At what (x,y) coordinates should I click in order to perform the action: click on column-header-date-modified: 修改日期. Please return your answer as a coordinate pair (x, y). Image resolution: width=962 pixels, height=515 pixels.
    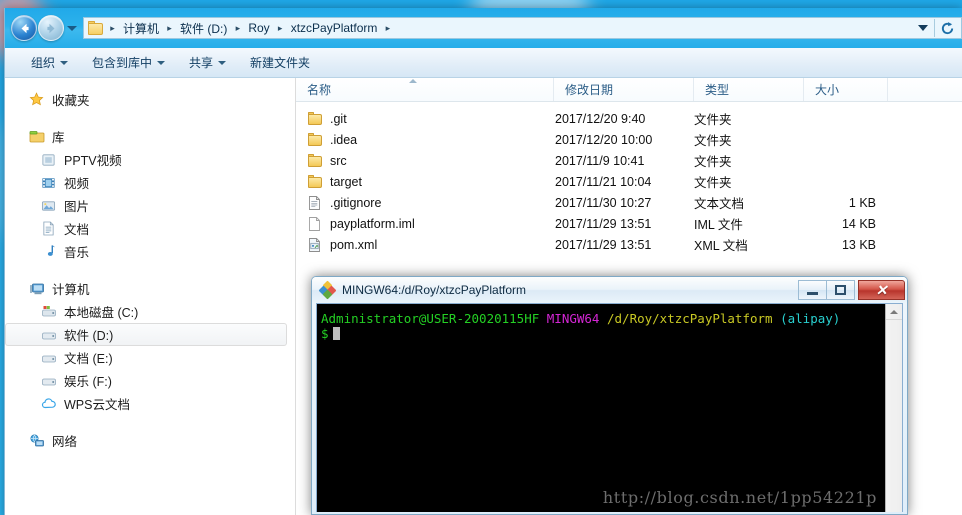
    Looking at the image, I should click on (624, 89).